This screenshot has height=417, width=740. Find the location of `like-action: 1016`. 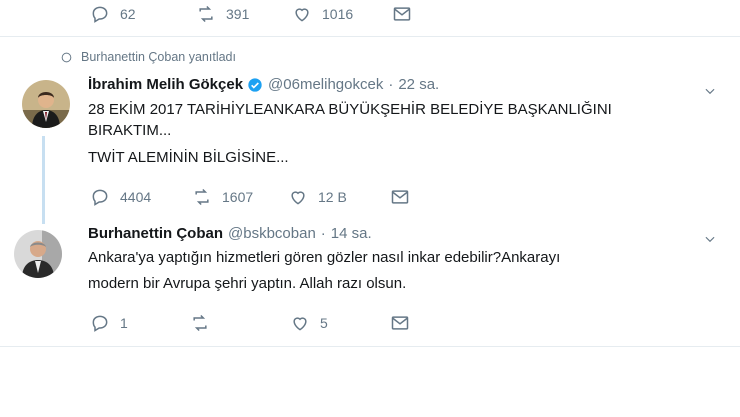

like-action: 1016 is located at coordinates (322, 14).